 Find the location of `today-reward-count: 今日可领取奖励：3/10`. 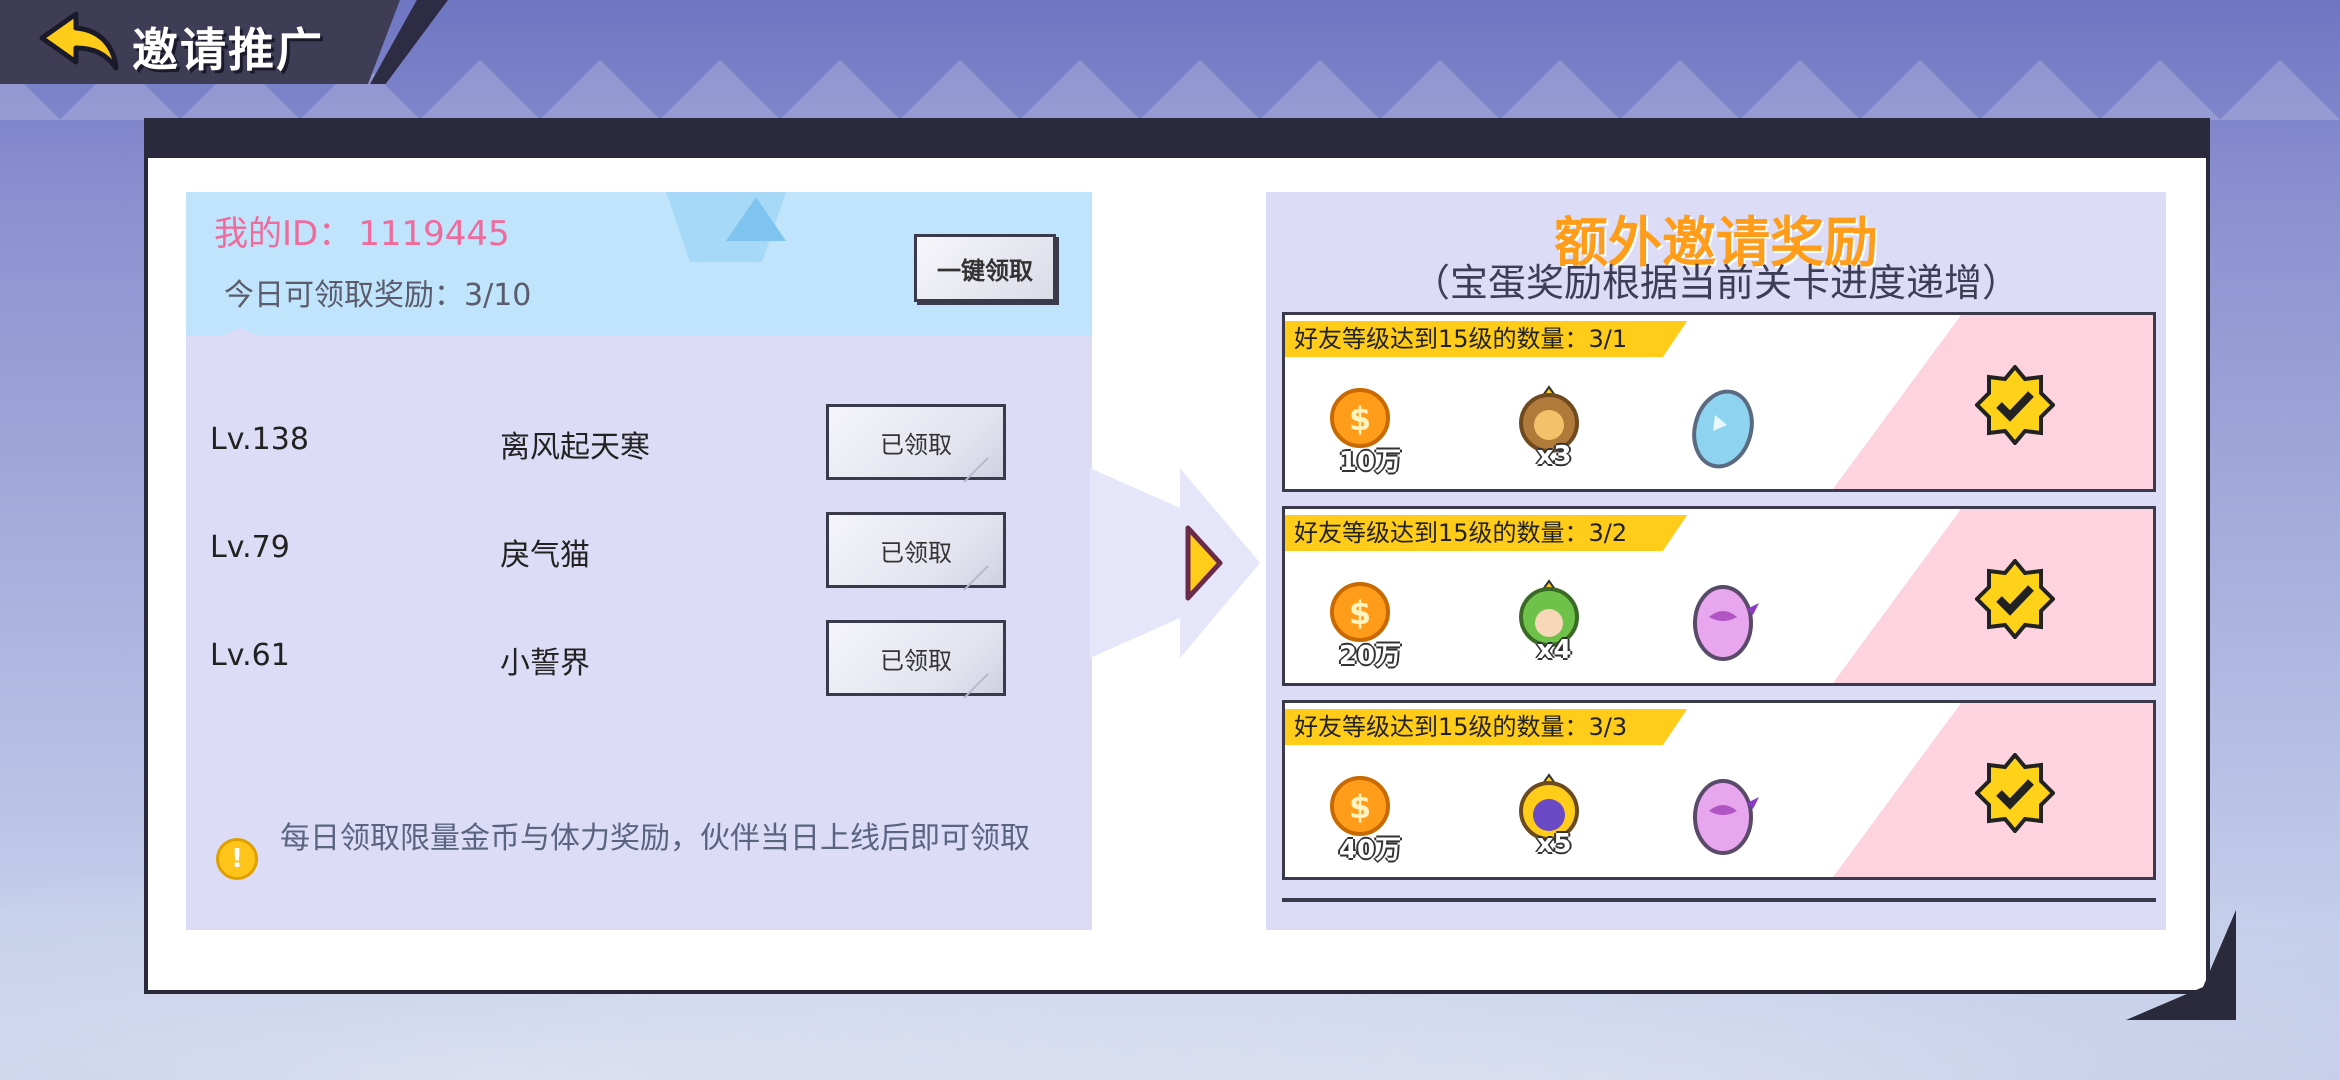

today-reward-count: 今日可领取奖励：3/10 is located at coordinates (378, 295).